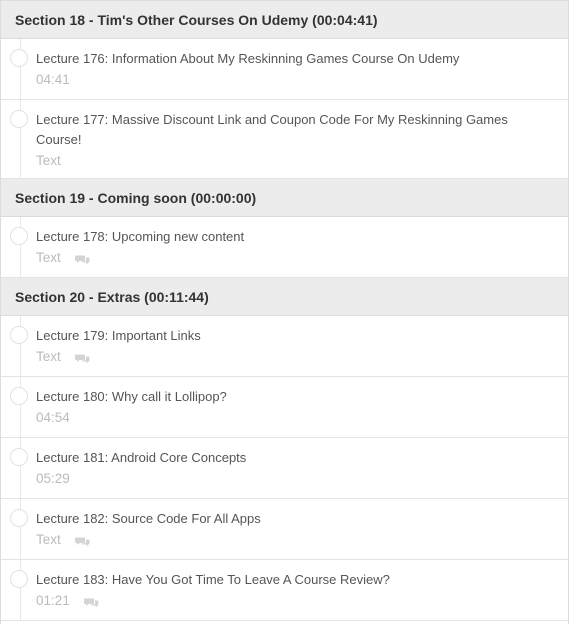 The height and width of the screenshot is (624, 571). Describe the element at coordinates (282, 336) in the screenshot. I see `lecture-title: Lecture 179: Important Links` at that location.